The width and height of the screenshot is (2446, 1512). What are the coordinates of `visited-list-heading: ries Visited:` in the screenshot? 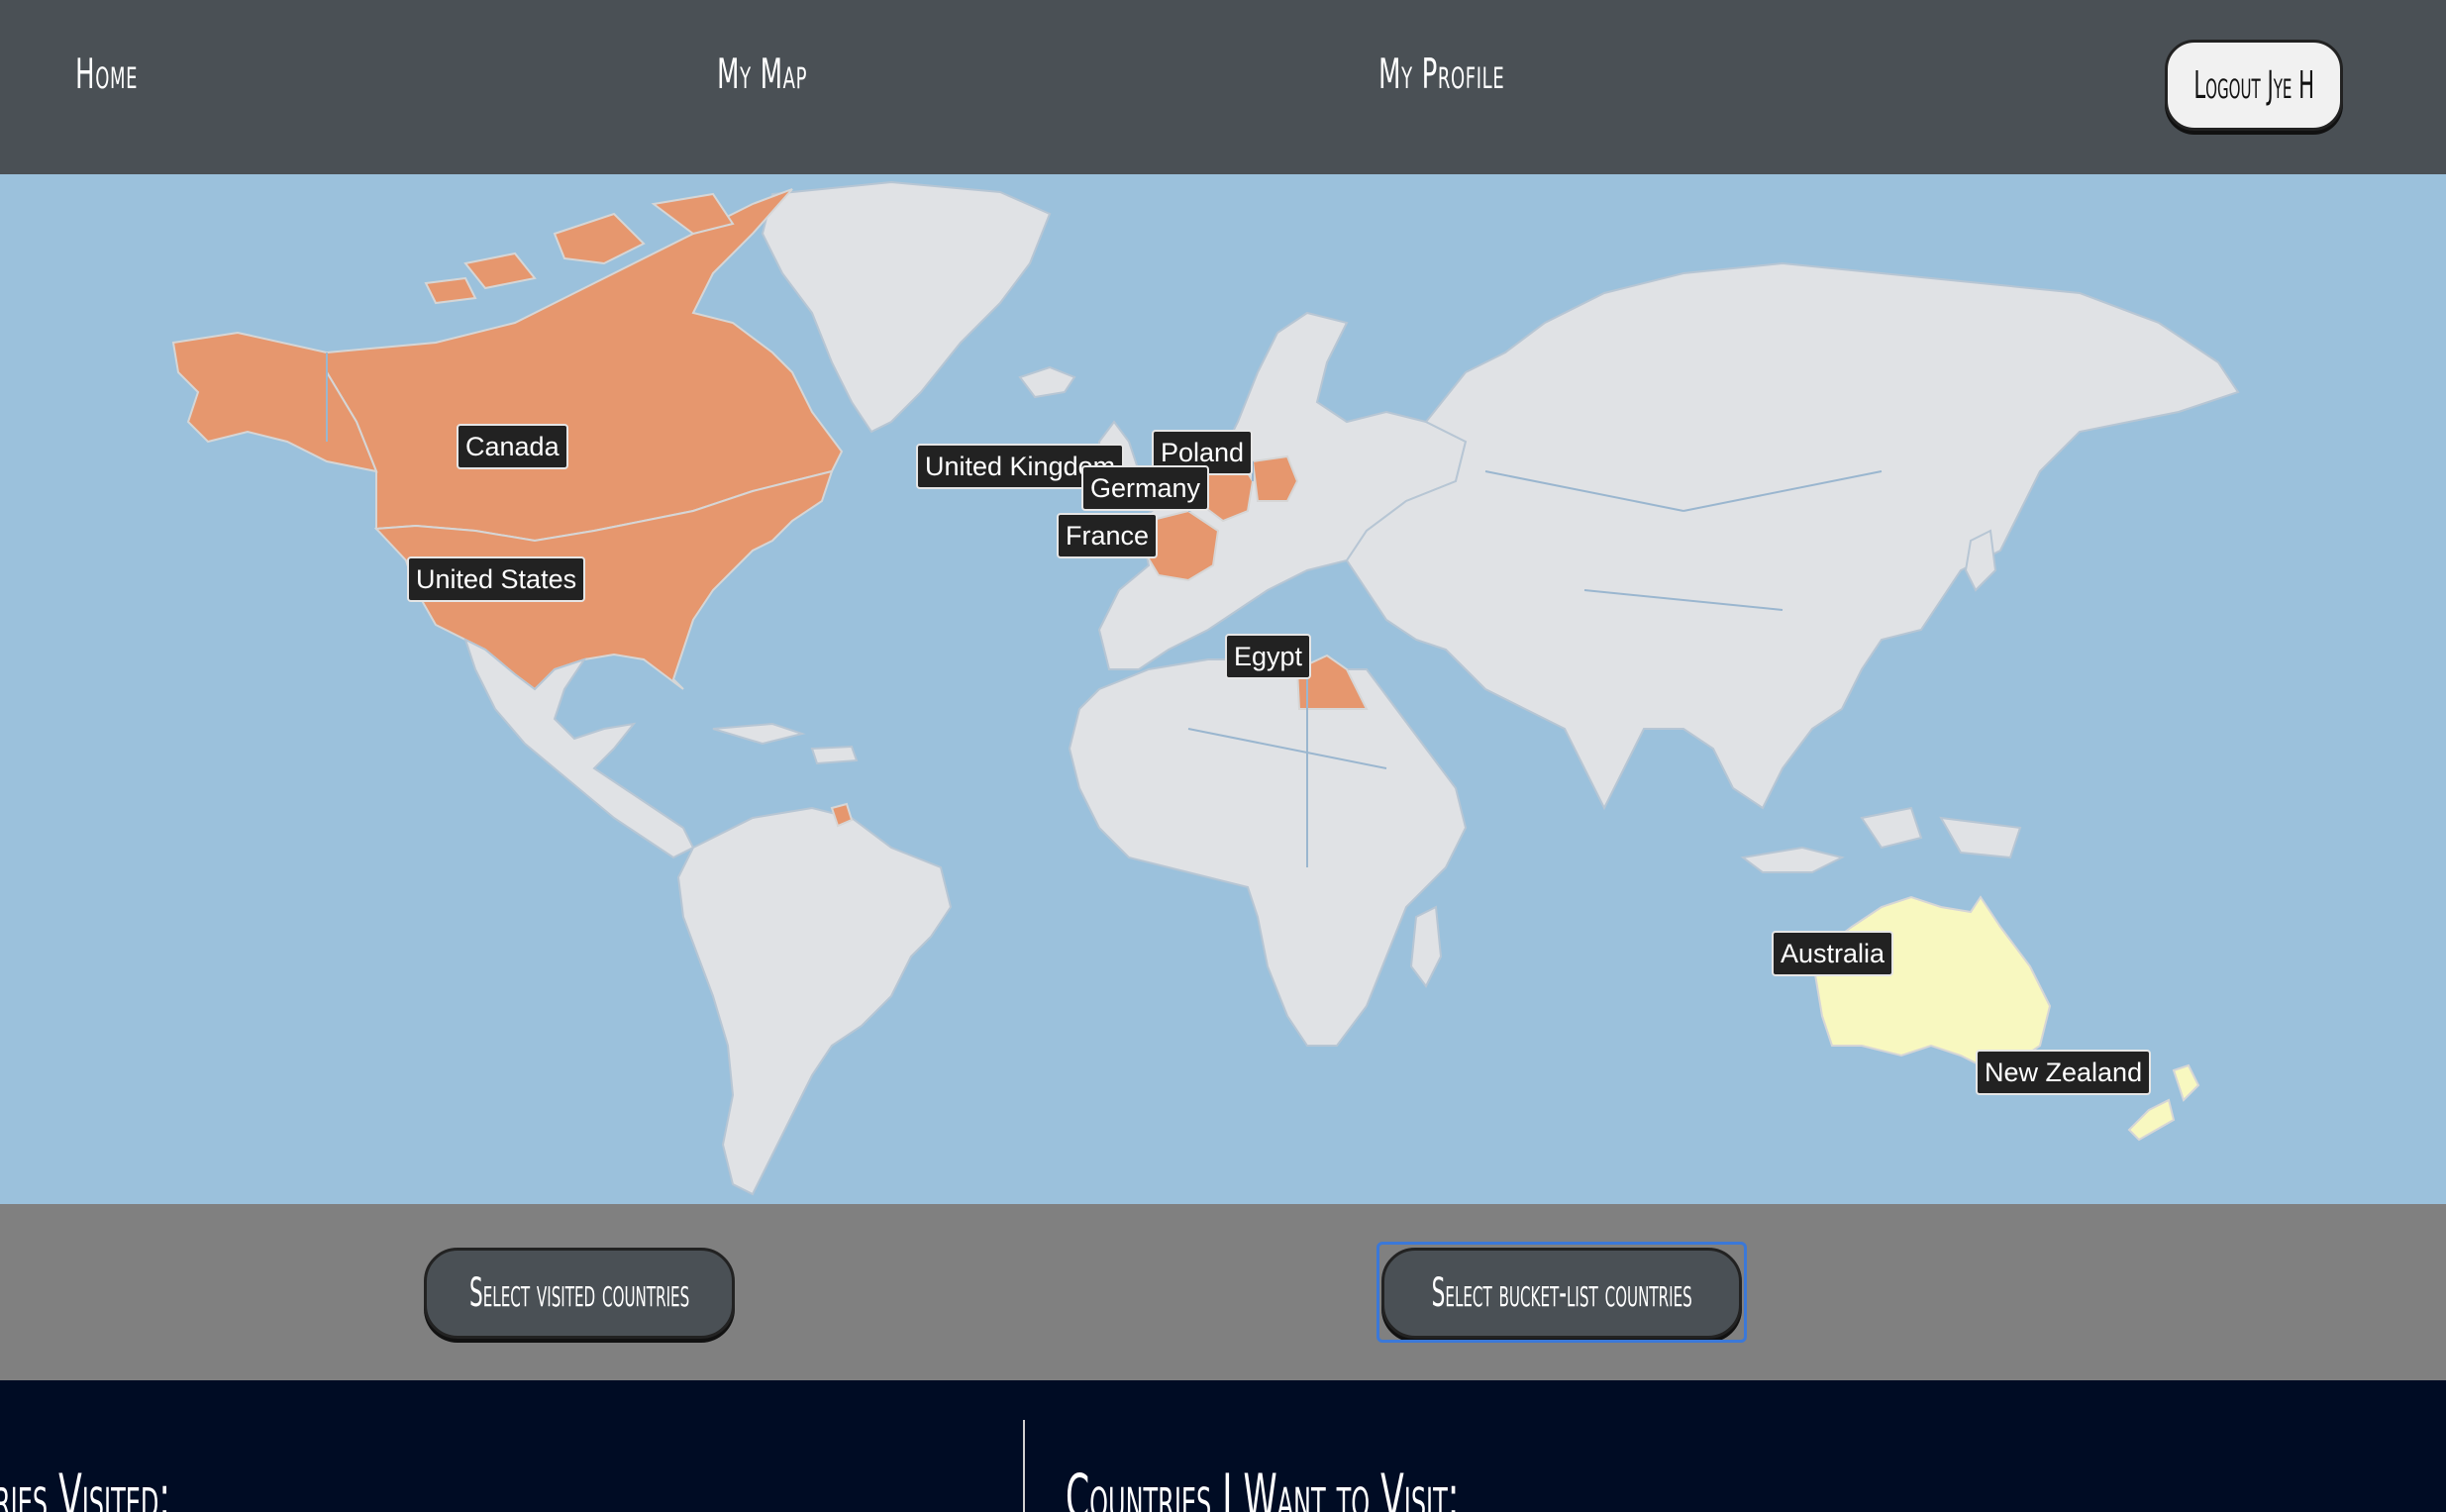 It's located at (85, 1486).